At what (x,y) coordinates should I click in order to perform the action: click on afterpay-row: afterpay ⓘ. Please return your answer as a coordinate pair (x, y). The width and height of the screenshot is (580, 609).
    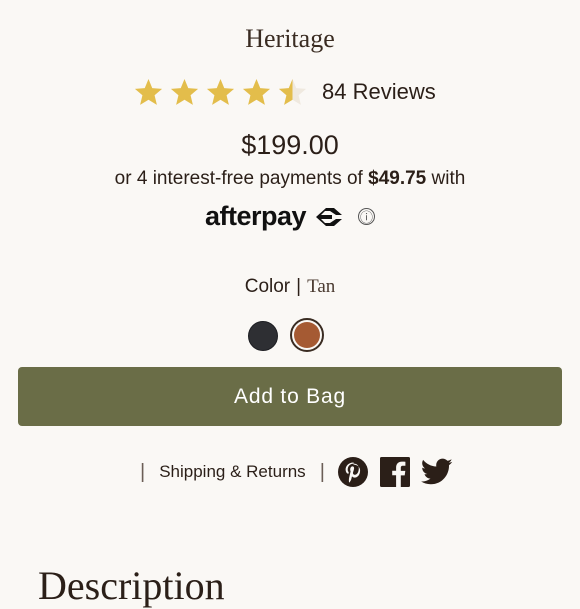
    Looking at the image, I should click on (290, 216).